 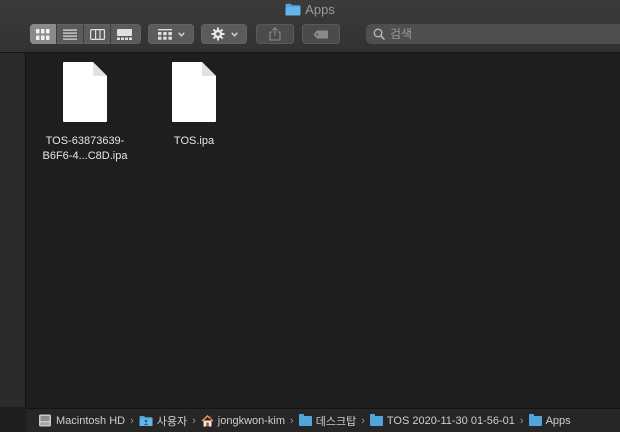 I want to click on action-button, so click(x=224, y=34).